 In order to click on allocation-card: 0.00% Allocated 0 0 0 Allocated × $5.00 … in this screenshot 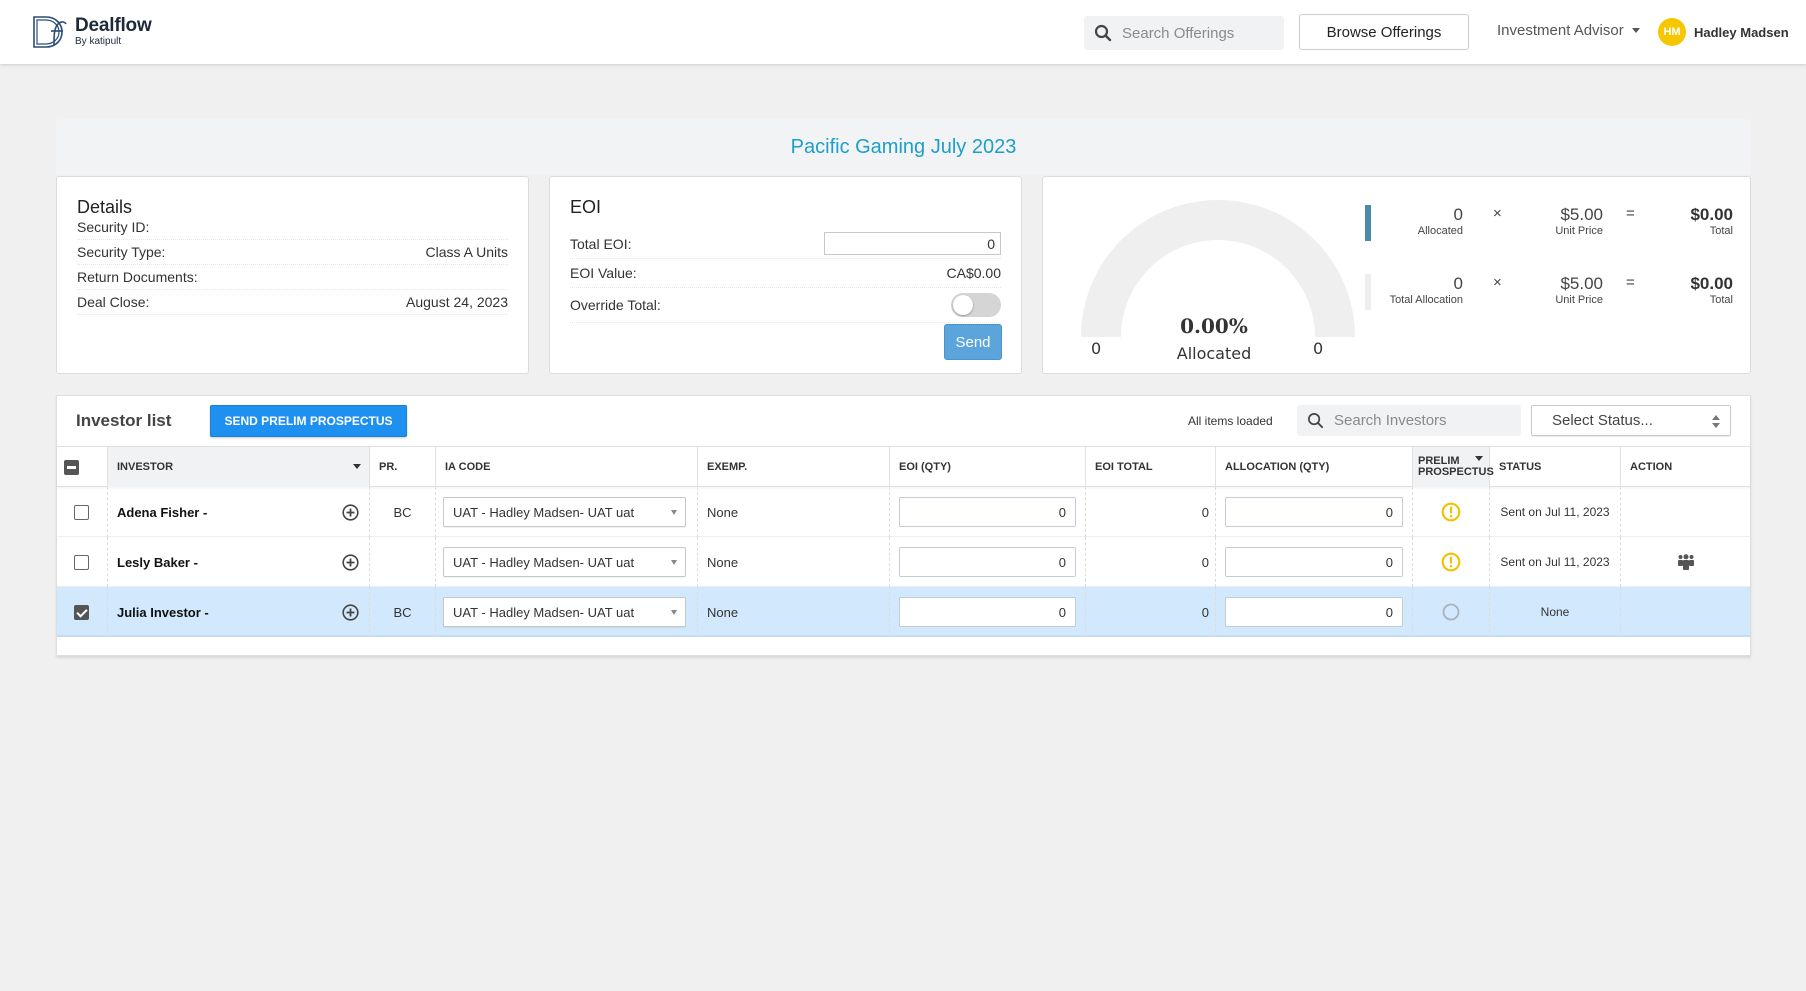, I will do `click(1396, 275)`.